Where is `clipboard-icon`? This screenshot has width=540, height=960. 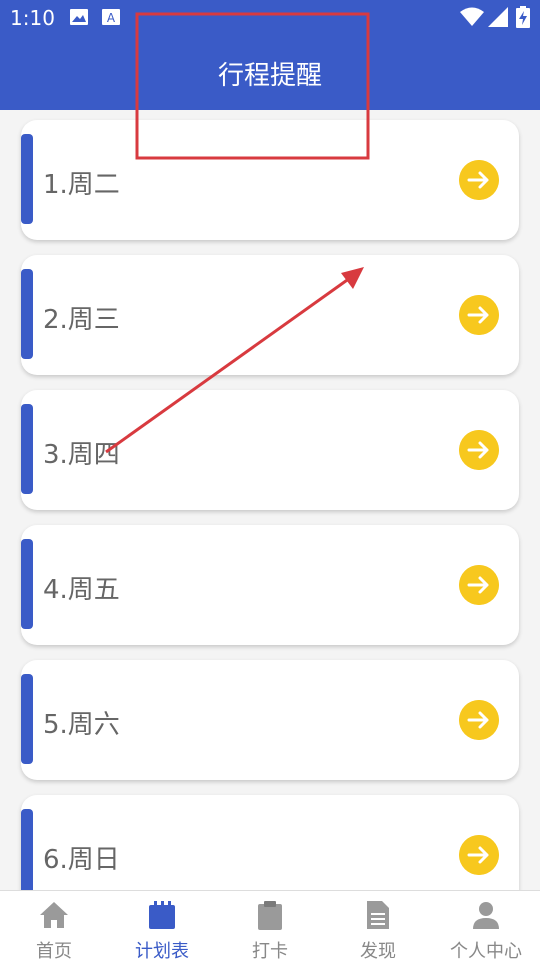
clipboard-icon is located at coordinates (270, 915).